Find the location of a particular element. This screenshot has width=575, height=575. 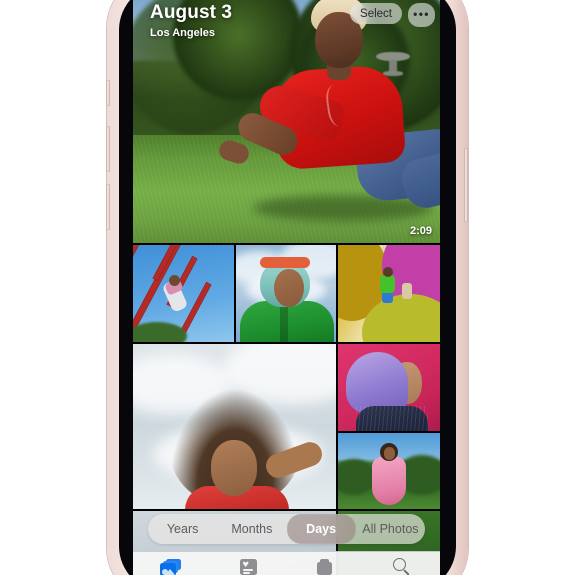

photo-library-icon is located at coordinates (171, 566).